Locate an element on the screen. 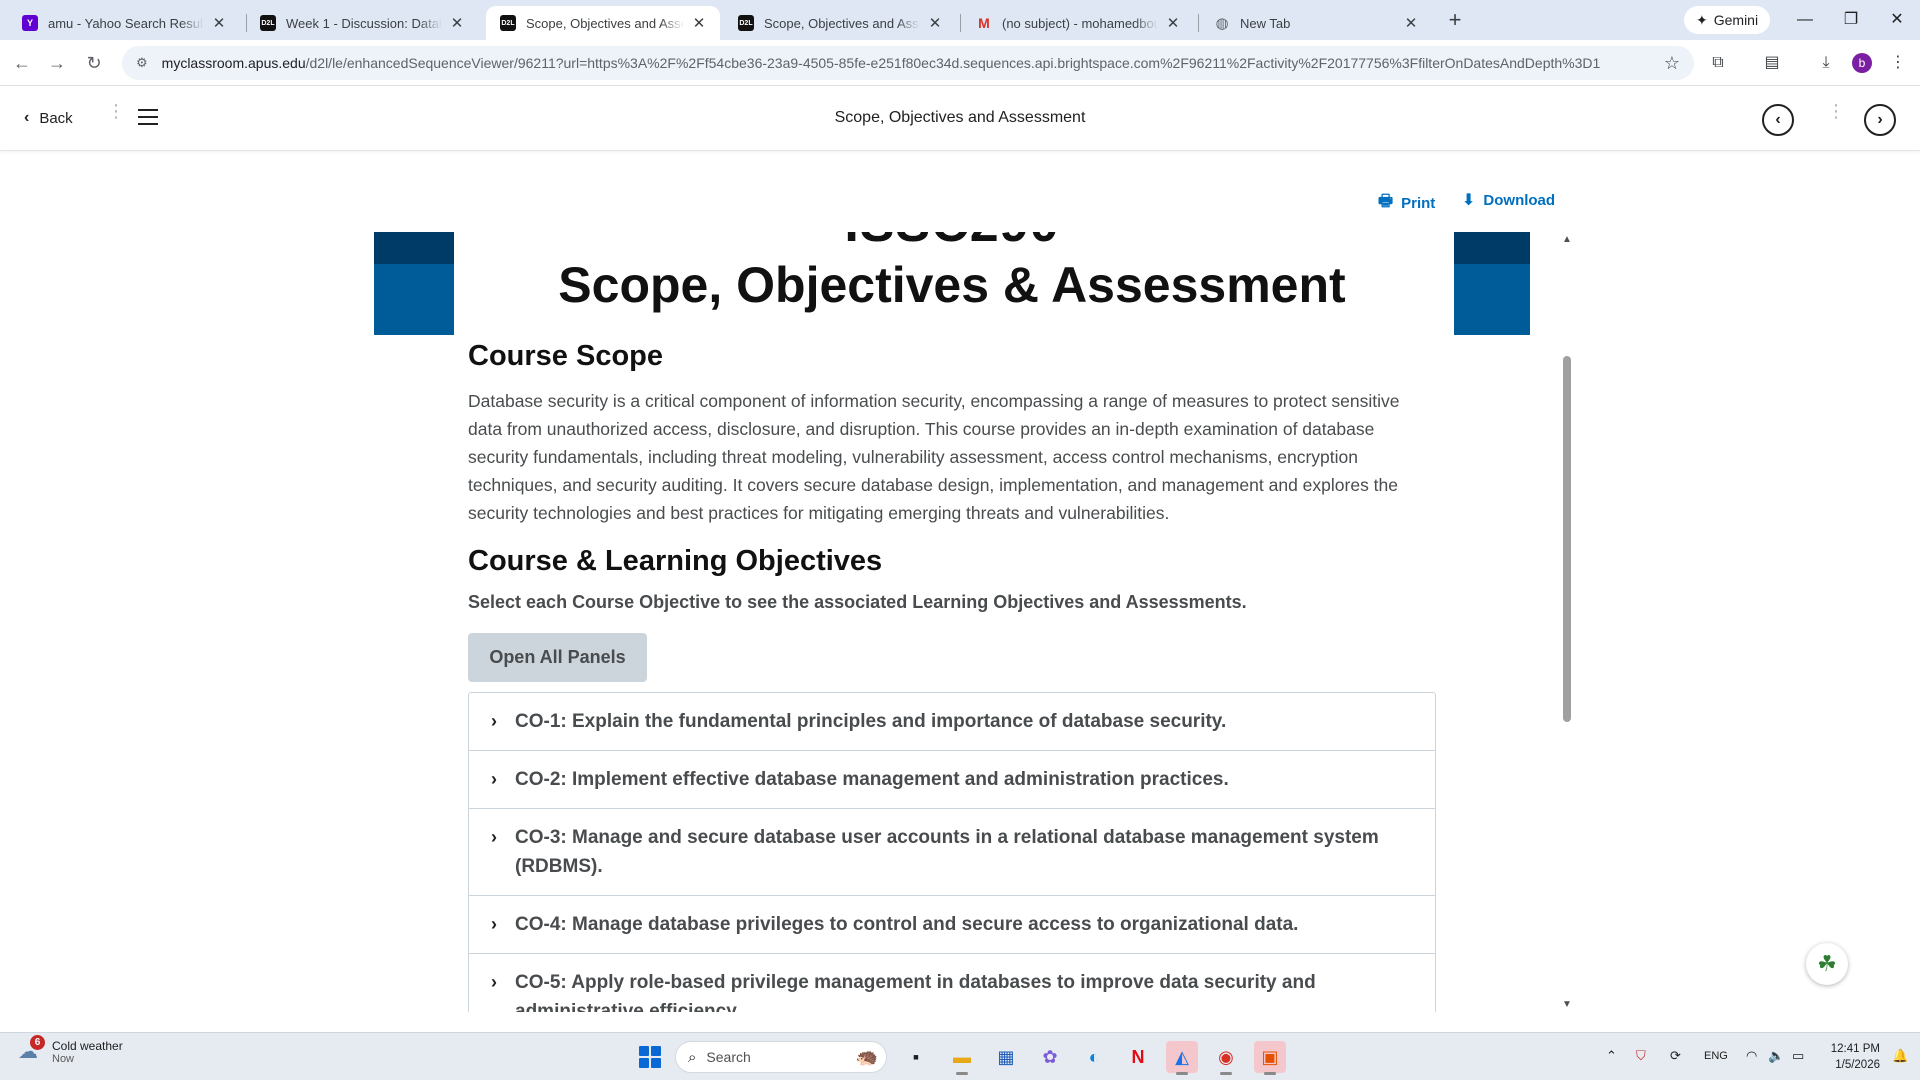  download-icon: ⤓ is located at coordinates (1826, 63).